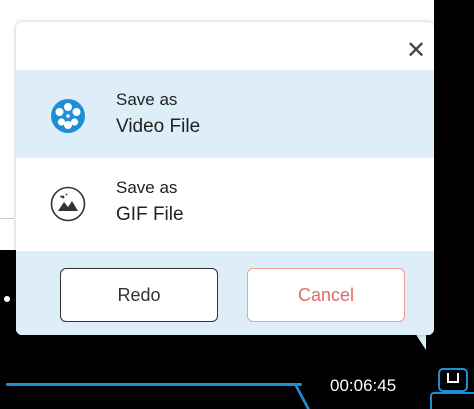 The height and width of the screenshot is (409, 474). I want to click on close-button: ✕, so click(416, 50).